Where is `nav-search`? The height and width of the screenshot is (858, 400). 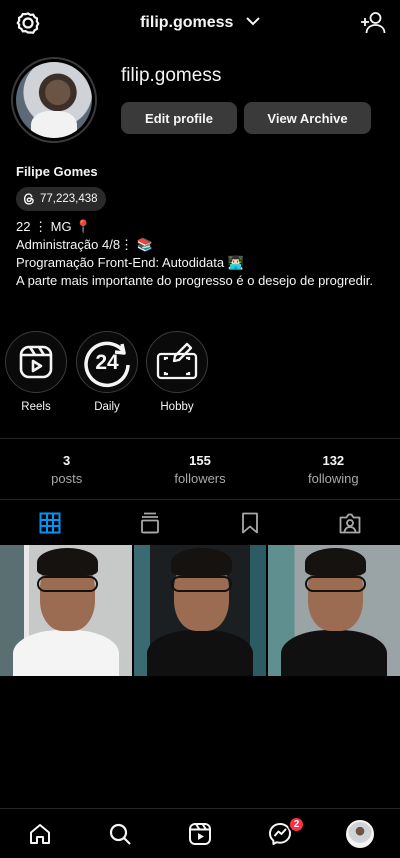
nav-search is located at coordinates (120, 833).